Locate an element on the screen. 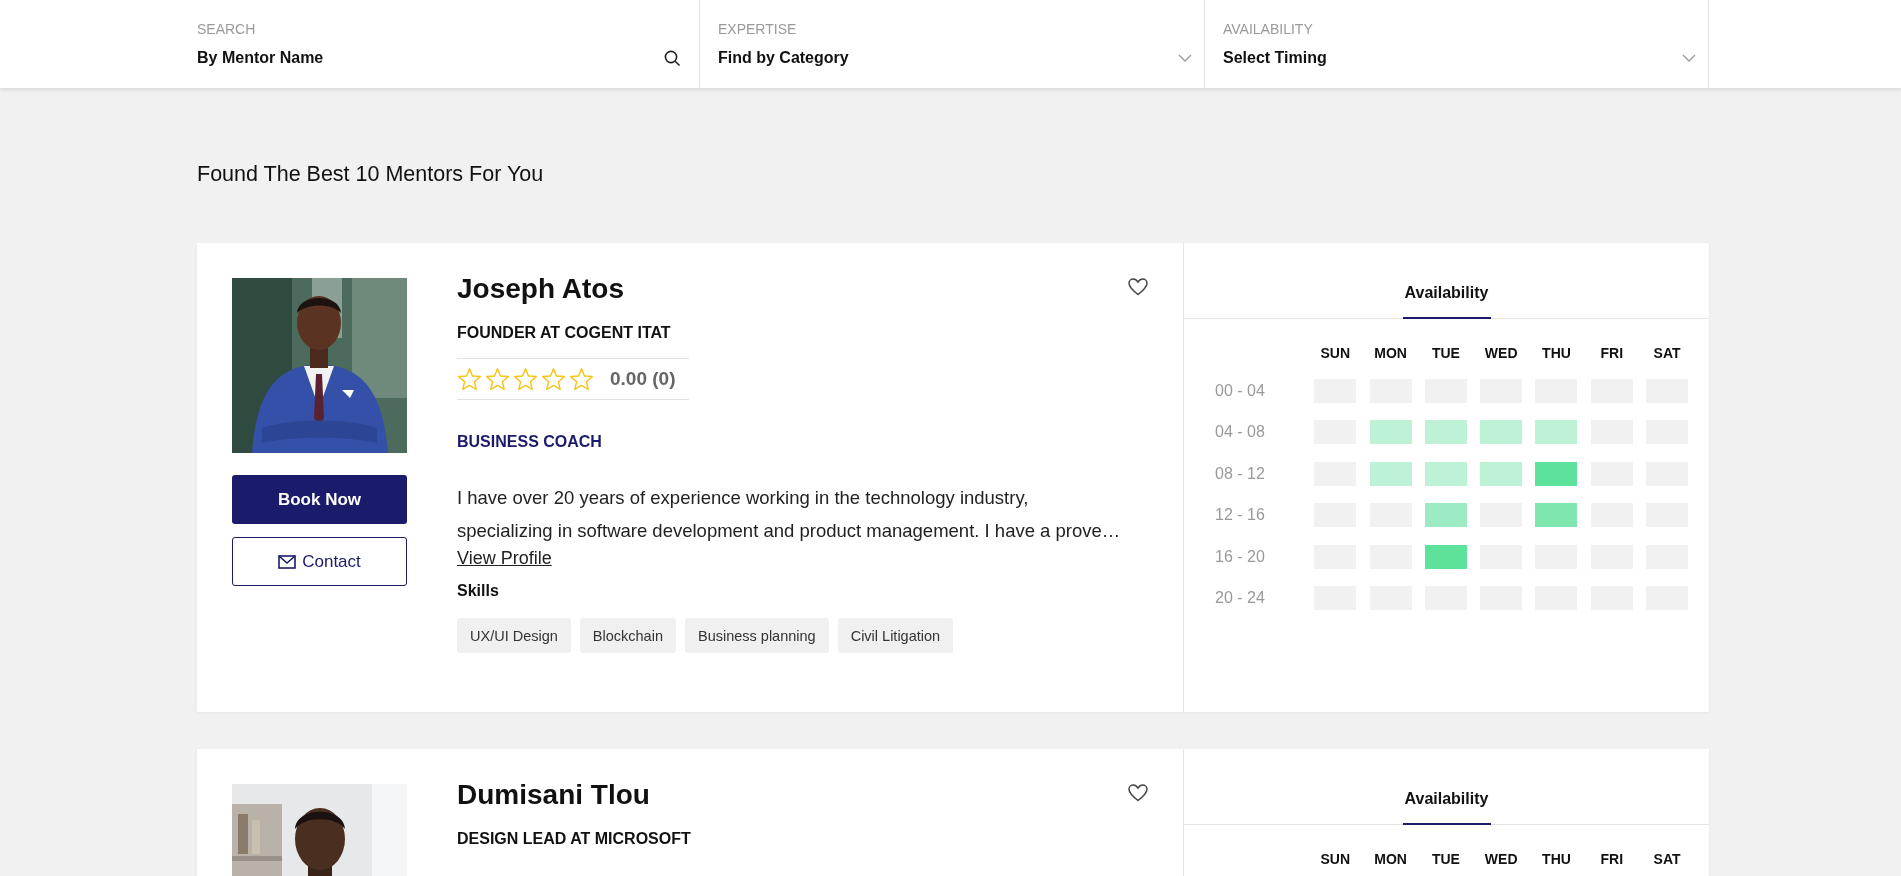 This screenshot has width=1901, height=876. skill-tag: Blockchain is located at coordinates (627, 635).